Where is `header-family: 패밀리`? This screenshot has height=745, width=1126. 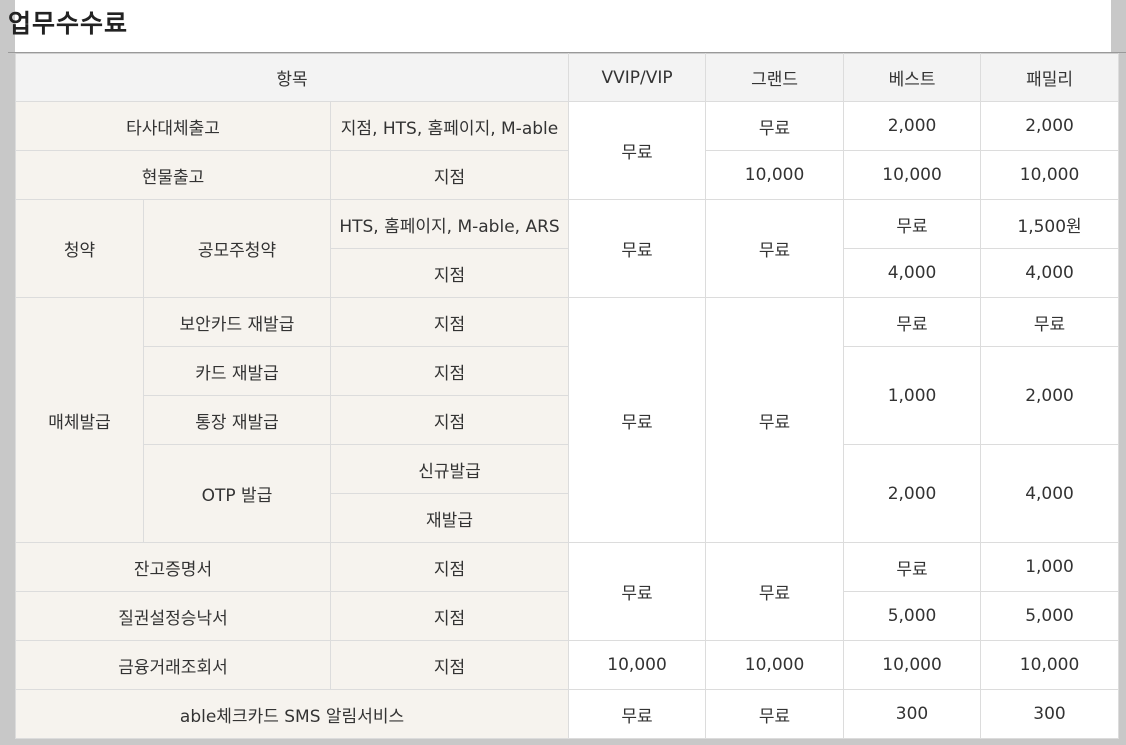 header-family: 패밀리 is located at coordinates (1050, 77).